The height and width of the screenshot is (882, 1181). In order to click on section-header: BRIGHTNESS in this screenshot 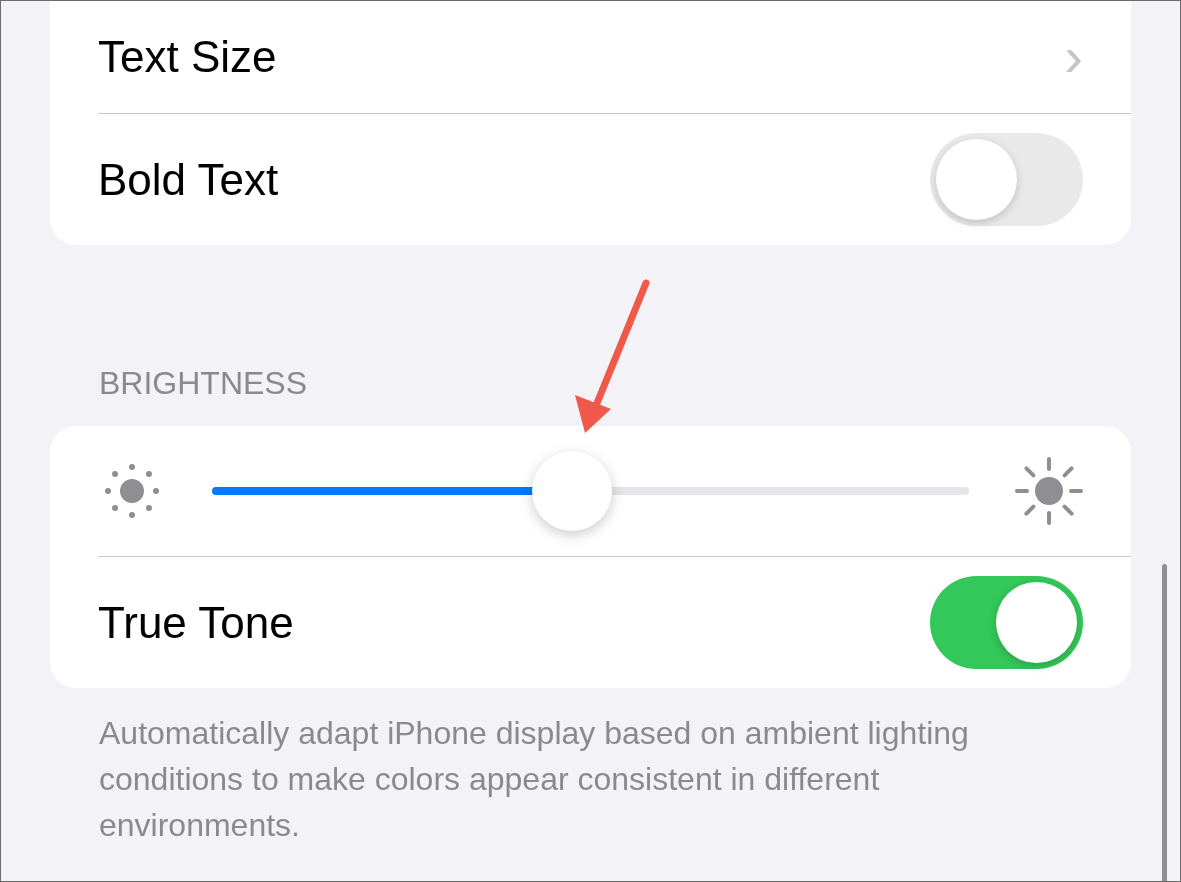, I will do `click(204, 383)`.